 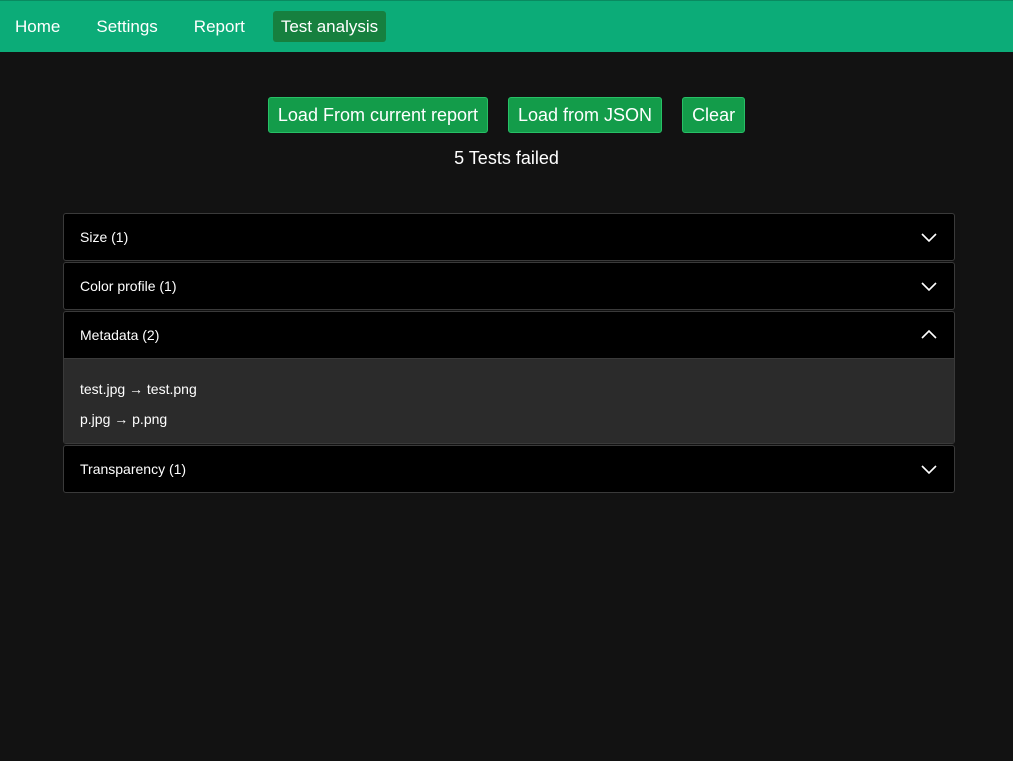 What do you see at coordinates (120, 335) in the screenshot?
I see `accordion-title: Metadata (2)` at bounding box center [120, 335].